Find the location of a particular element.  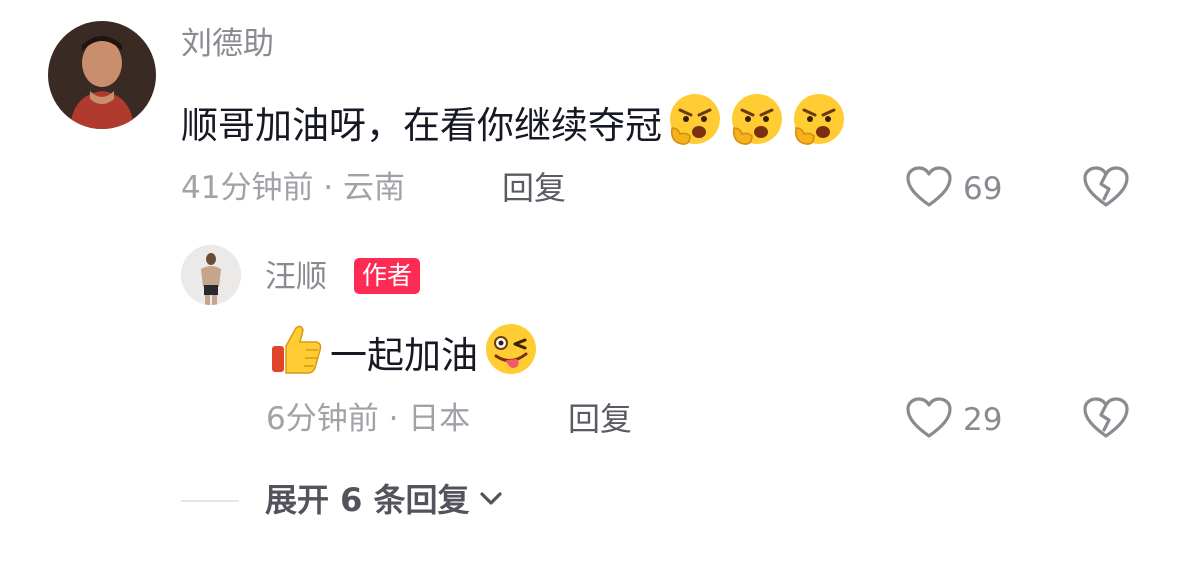

replier-avatar is located at coordinates (211, 275).